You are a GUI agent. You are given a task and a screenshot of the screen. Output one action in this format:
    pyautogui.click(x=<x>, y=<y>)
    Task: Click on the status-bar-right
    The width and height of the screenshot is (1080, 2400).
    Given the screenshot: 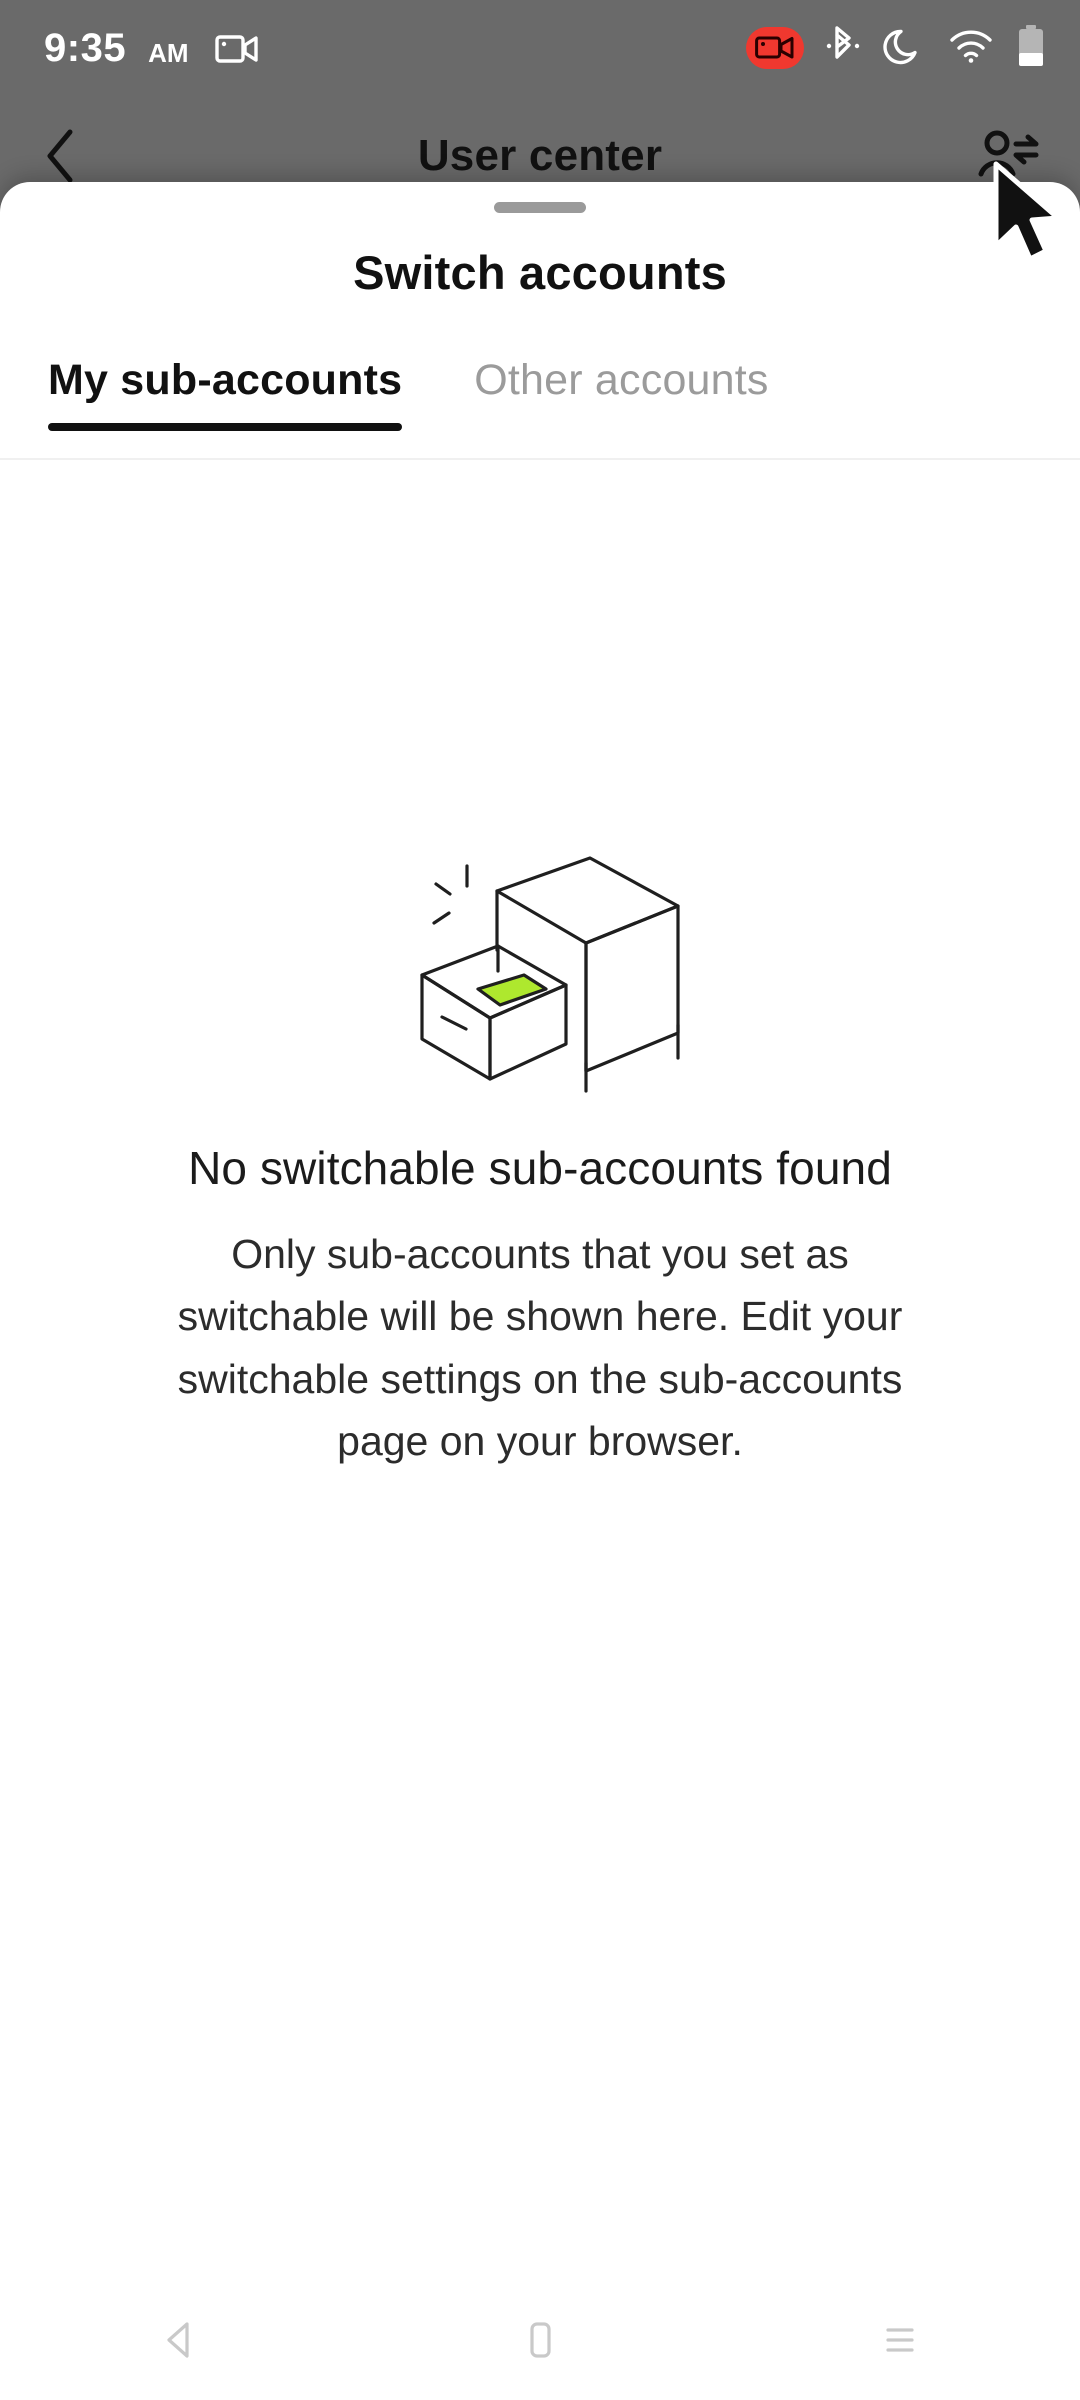 What is the action you would take?
    pyautogui.click(x=896, y=48)
    